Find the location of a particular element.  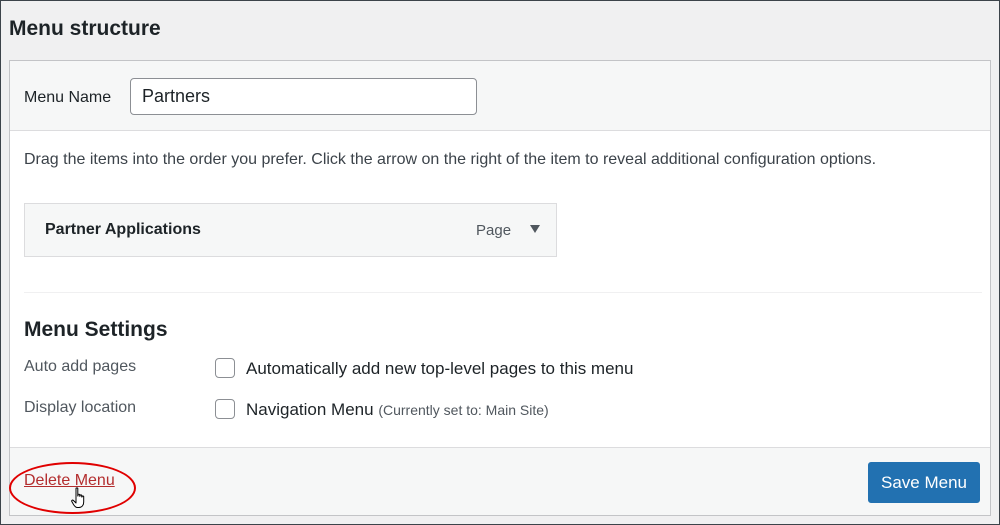

menu-name-bar: Menu Name is located at coordinates (500, 96).